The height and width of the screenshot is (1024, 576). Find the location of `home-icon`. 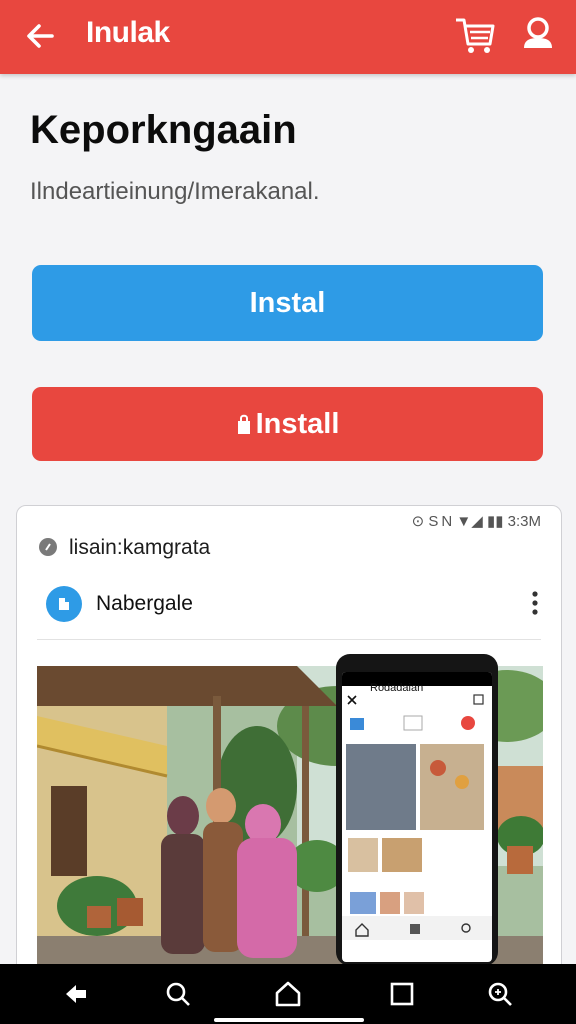

home-icon is located at coordinates (288, 994).